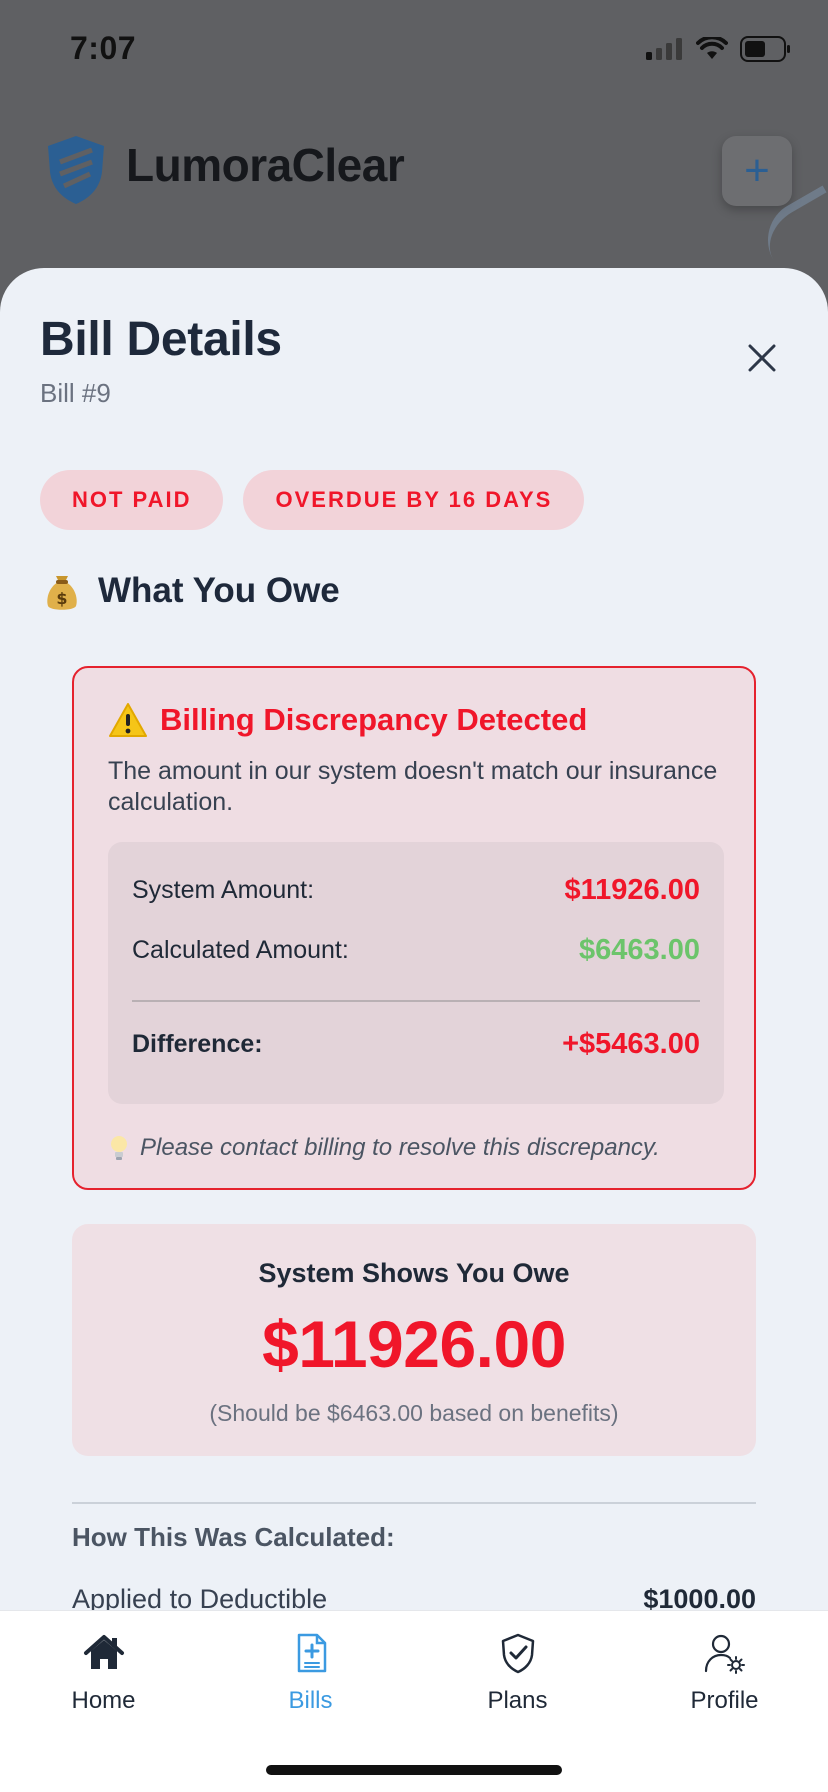  I want to click on alert-title: Billing Discrepancy Detected, so click(374, 719).